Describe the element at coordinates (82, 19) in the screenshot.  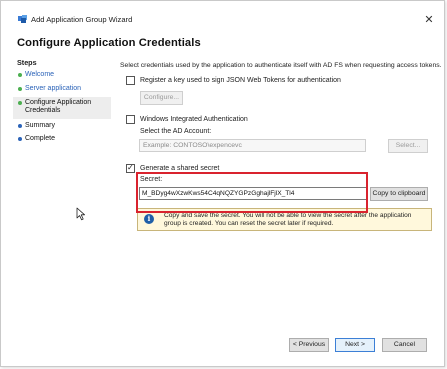
I see `window-title: Add Application Group Wizard` at that location.